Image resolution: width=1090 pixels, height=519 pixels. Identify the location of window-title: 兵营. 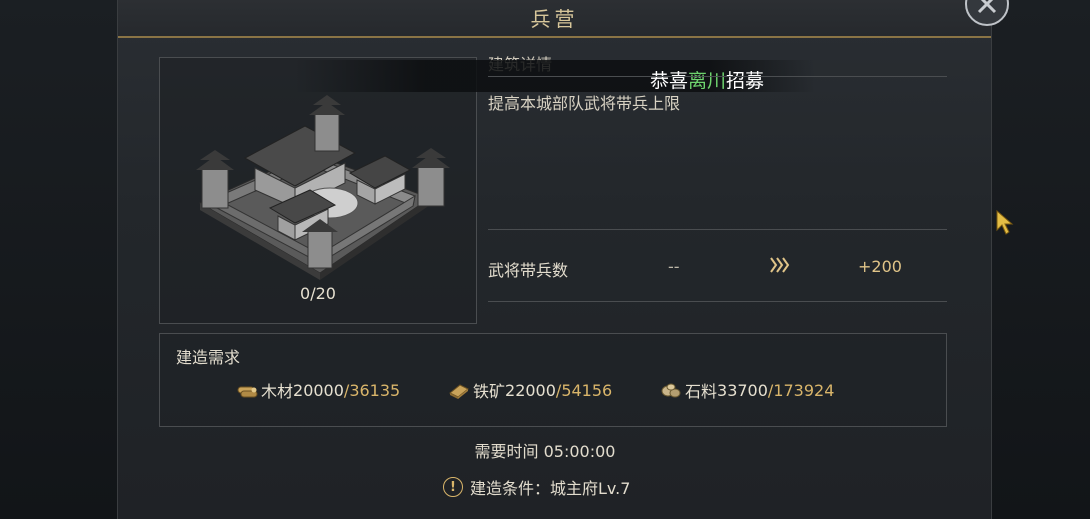
(554, 19).